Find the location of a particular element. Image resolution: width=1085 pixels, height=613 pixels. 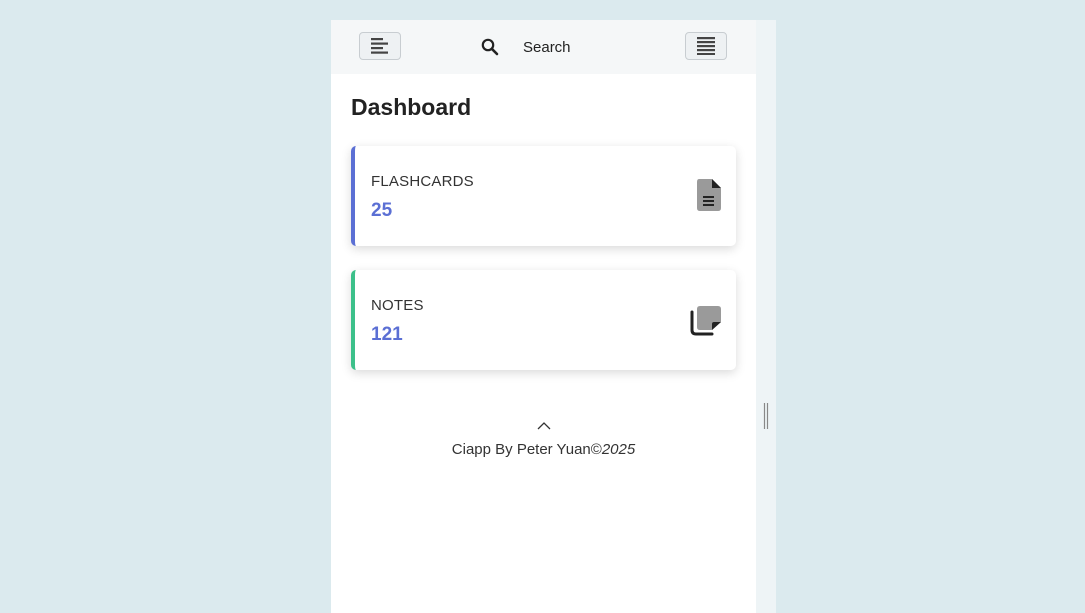

search-box: Search is located at coordinates (546, 47).